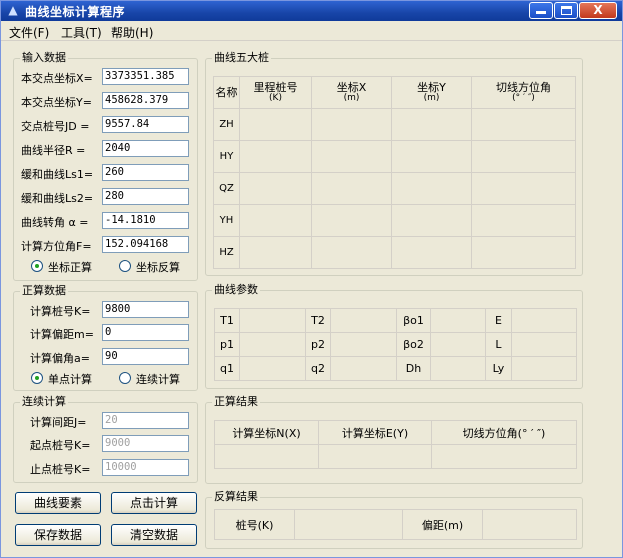 Image resolution: width=623 pixels, height=558 pixels. Describe the element at coordinates (311, 11) in the screenshot. I see `title-bar: ▲ 曲线坐标计算程序 X` at that location.